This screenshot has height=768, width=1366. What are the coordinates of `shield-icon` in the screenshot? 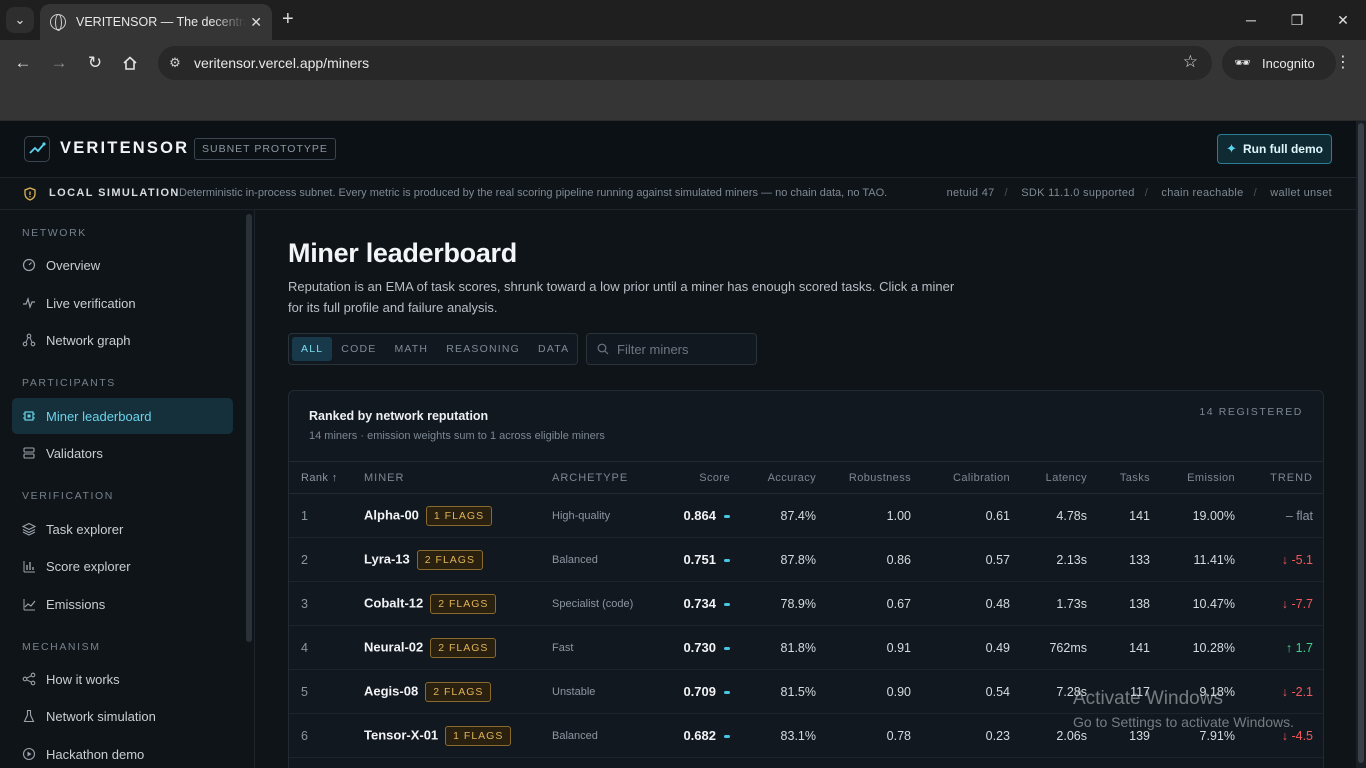 It's located at (30, 194).